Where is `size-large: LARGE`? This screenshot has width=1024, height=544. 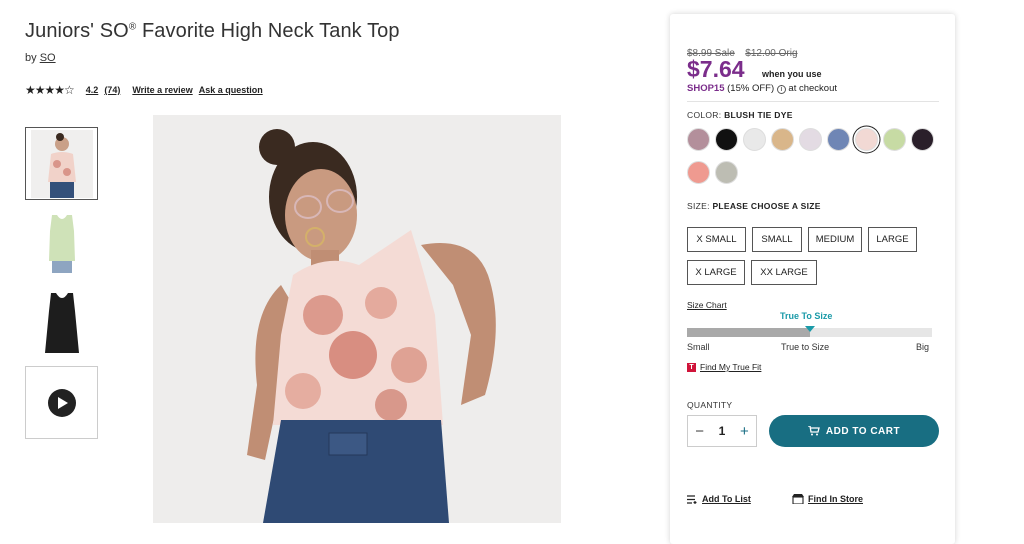
size-large: LARGE is located at coordinates (892, 239).